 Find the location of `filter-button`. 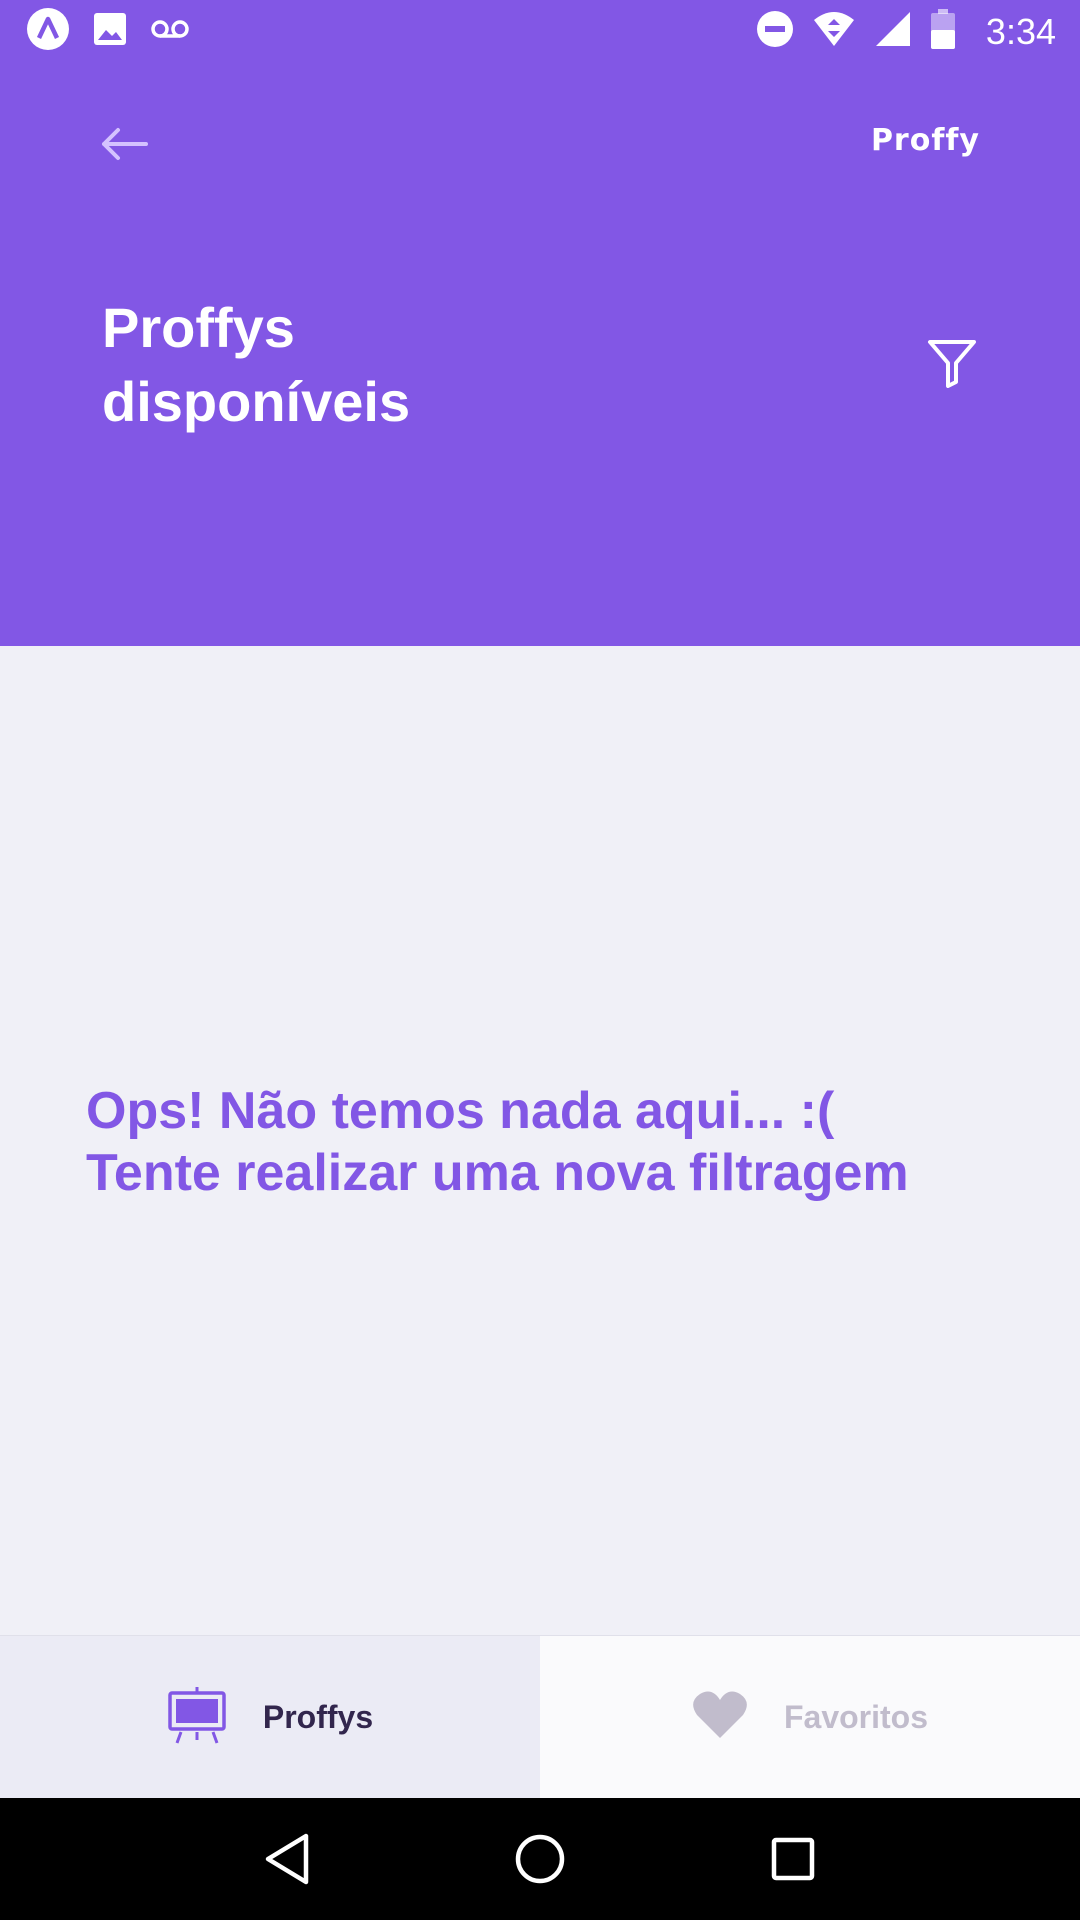

filter-button is located at coordinates (952, 363).